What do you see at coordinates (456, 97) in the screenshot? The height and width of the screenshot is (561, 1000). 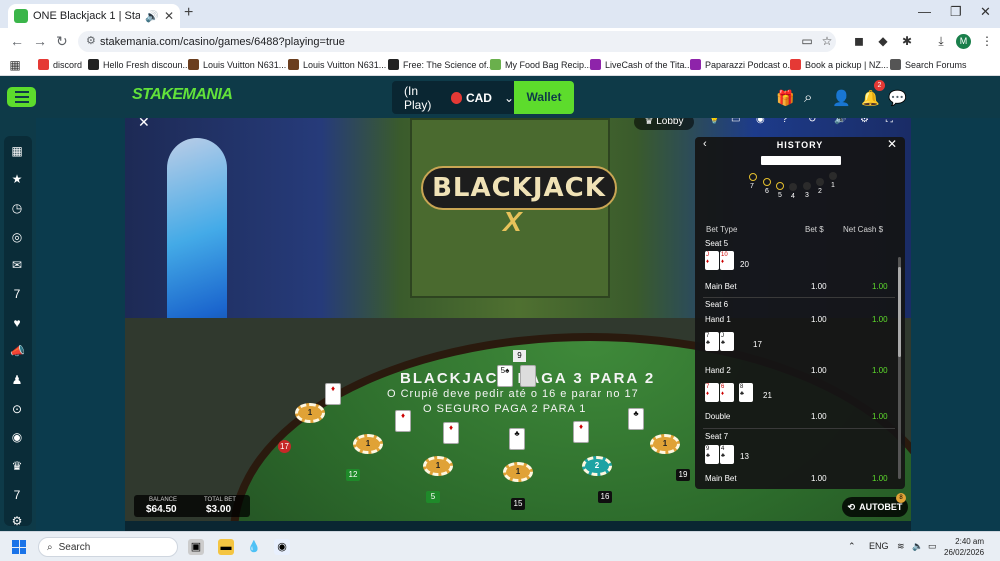 I see `canada-flag-icon` at bounding box center [456, 97].